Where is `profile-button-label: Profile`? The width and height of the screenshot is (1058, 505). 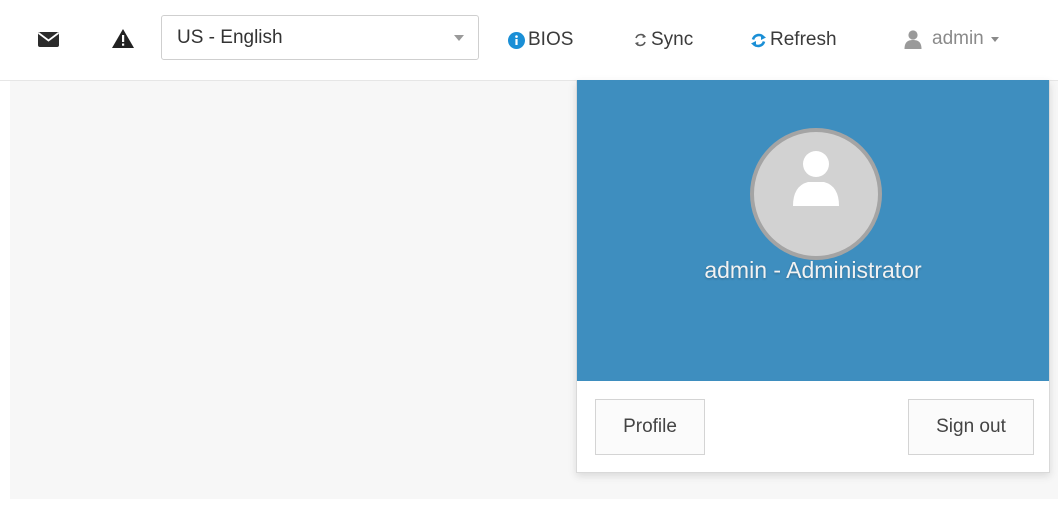 profile-button-label: Profile is located at coordinates (650, 426).